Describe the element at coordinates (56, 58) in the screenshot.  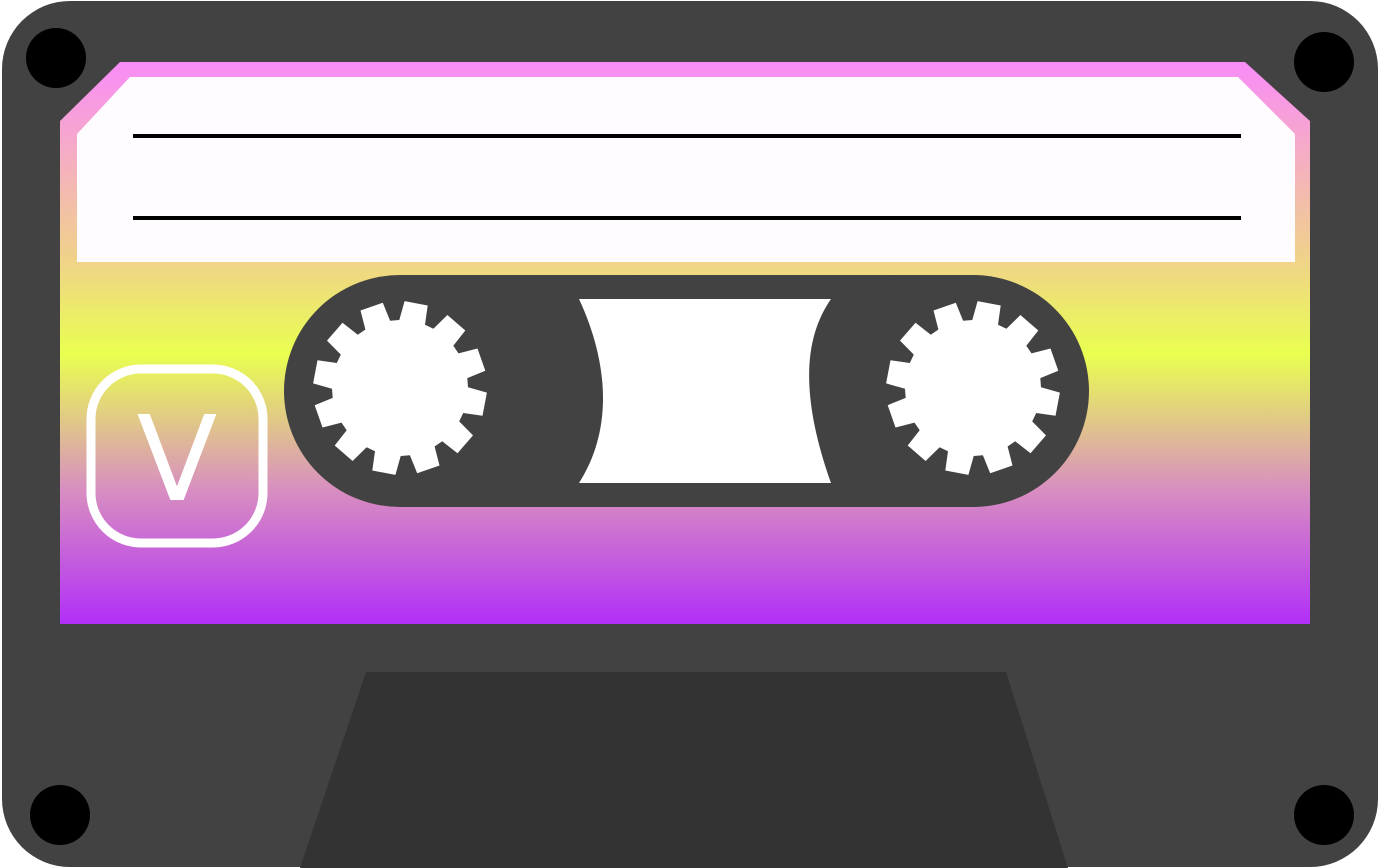
I see `screw-hole-top-left-icon` at that location.